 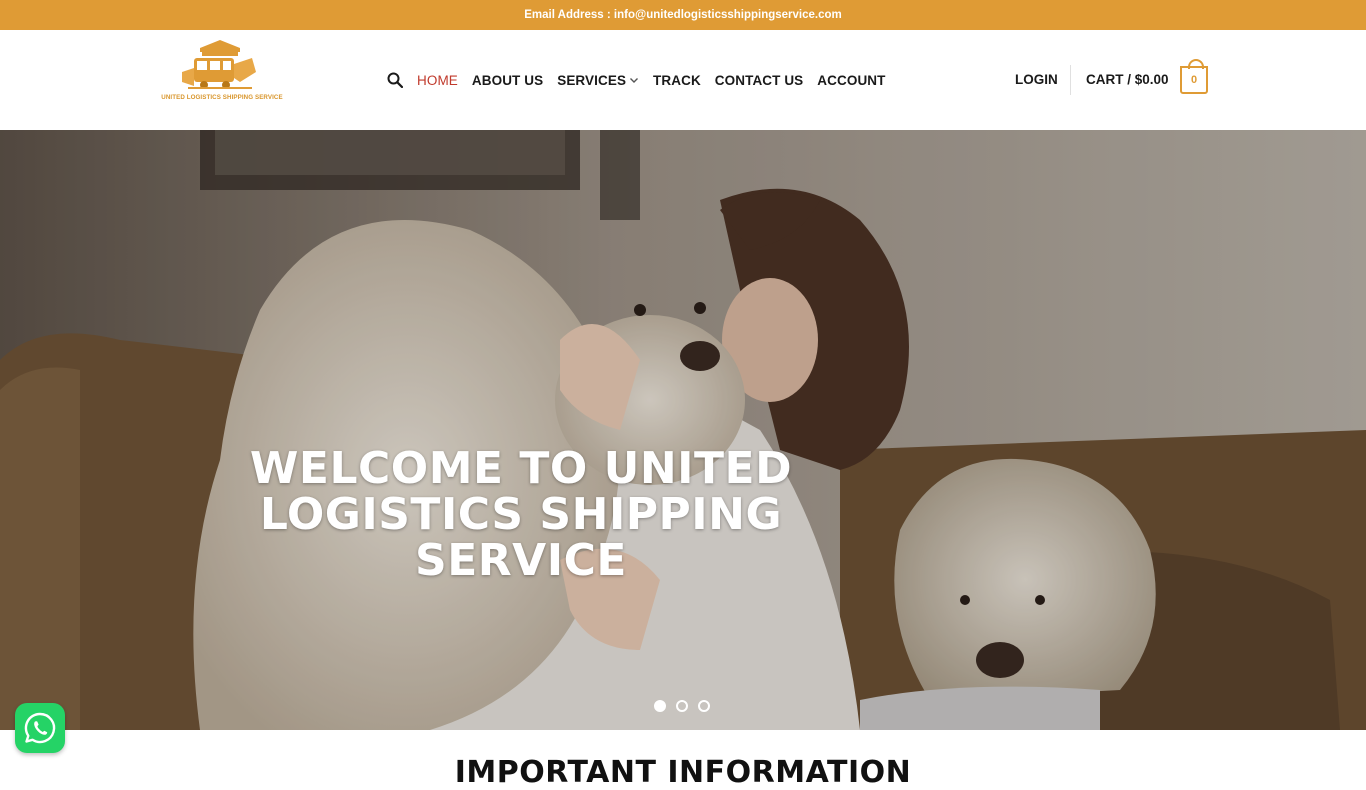 What do you see at coordinates (851, 80) in the screenshot?
I see `nav-account: ACCOUNT` at bounding box center [851, 80].